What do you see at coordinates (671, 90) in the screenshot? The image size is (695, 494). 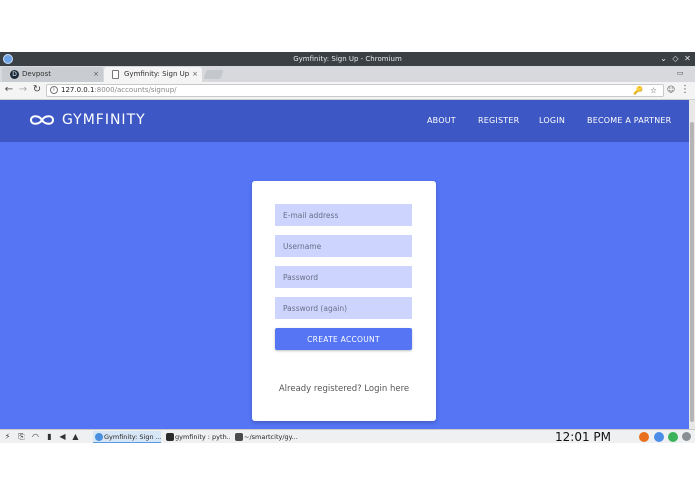 I see `extension-icon: ☺` at bounding box center [671, 90].